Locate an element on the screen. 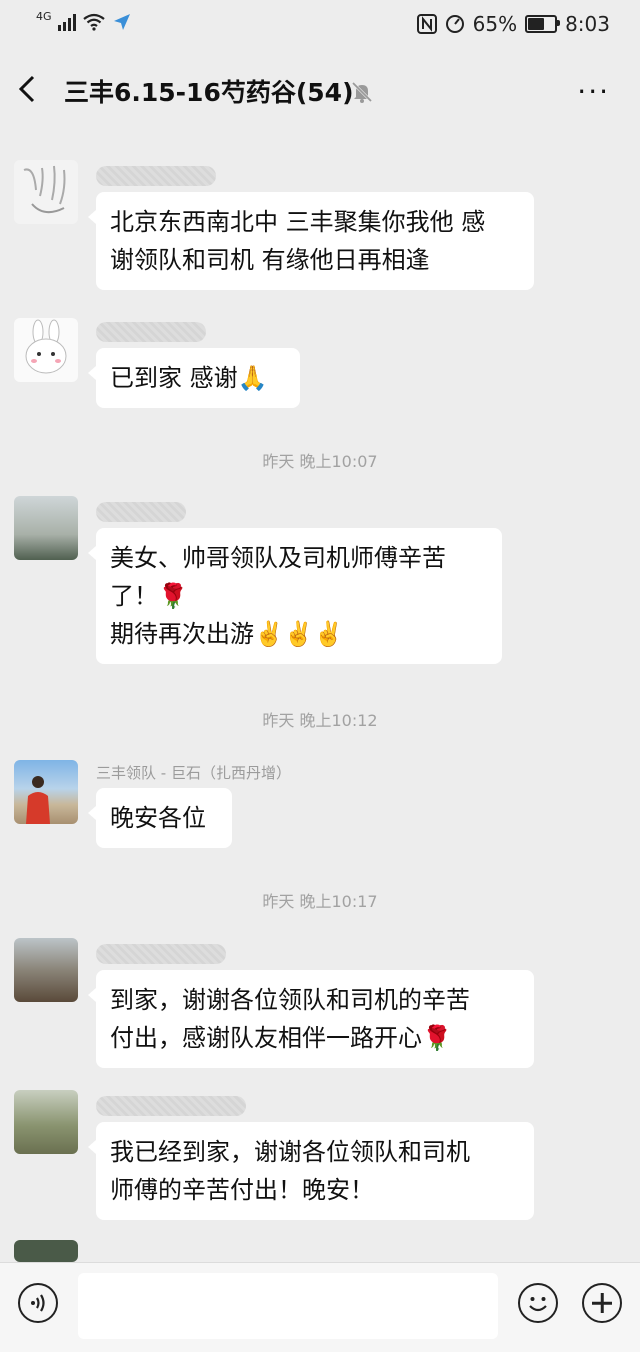 The width and height of the screenshot is (640, 1352). message-bubble: 我已经到家，谢谢各位领队和司机 师傅的辛苦付出！晚安！ is located at coordinates (311, 1171).